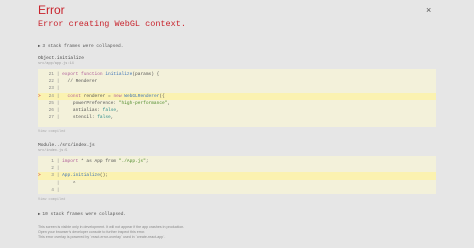 The image size is (474, 248). I want to click on code-line: 2 |, so click(237, 168).